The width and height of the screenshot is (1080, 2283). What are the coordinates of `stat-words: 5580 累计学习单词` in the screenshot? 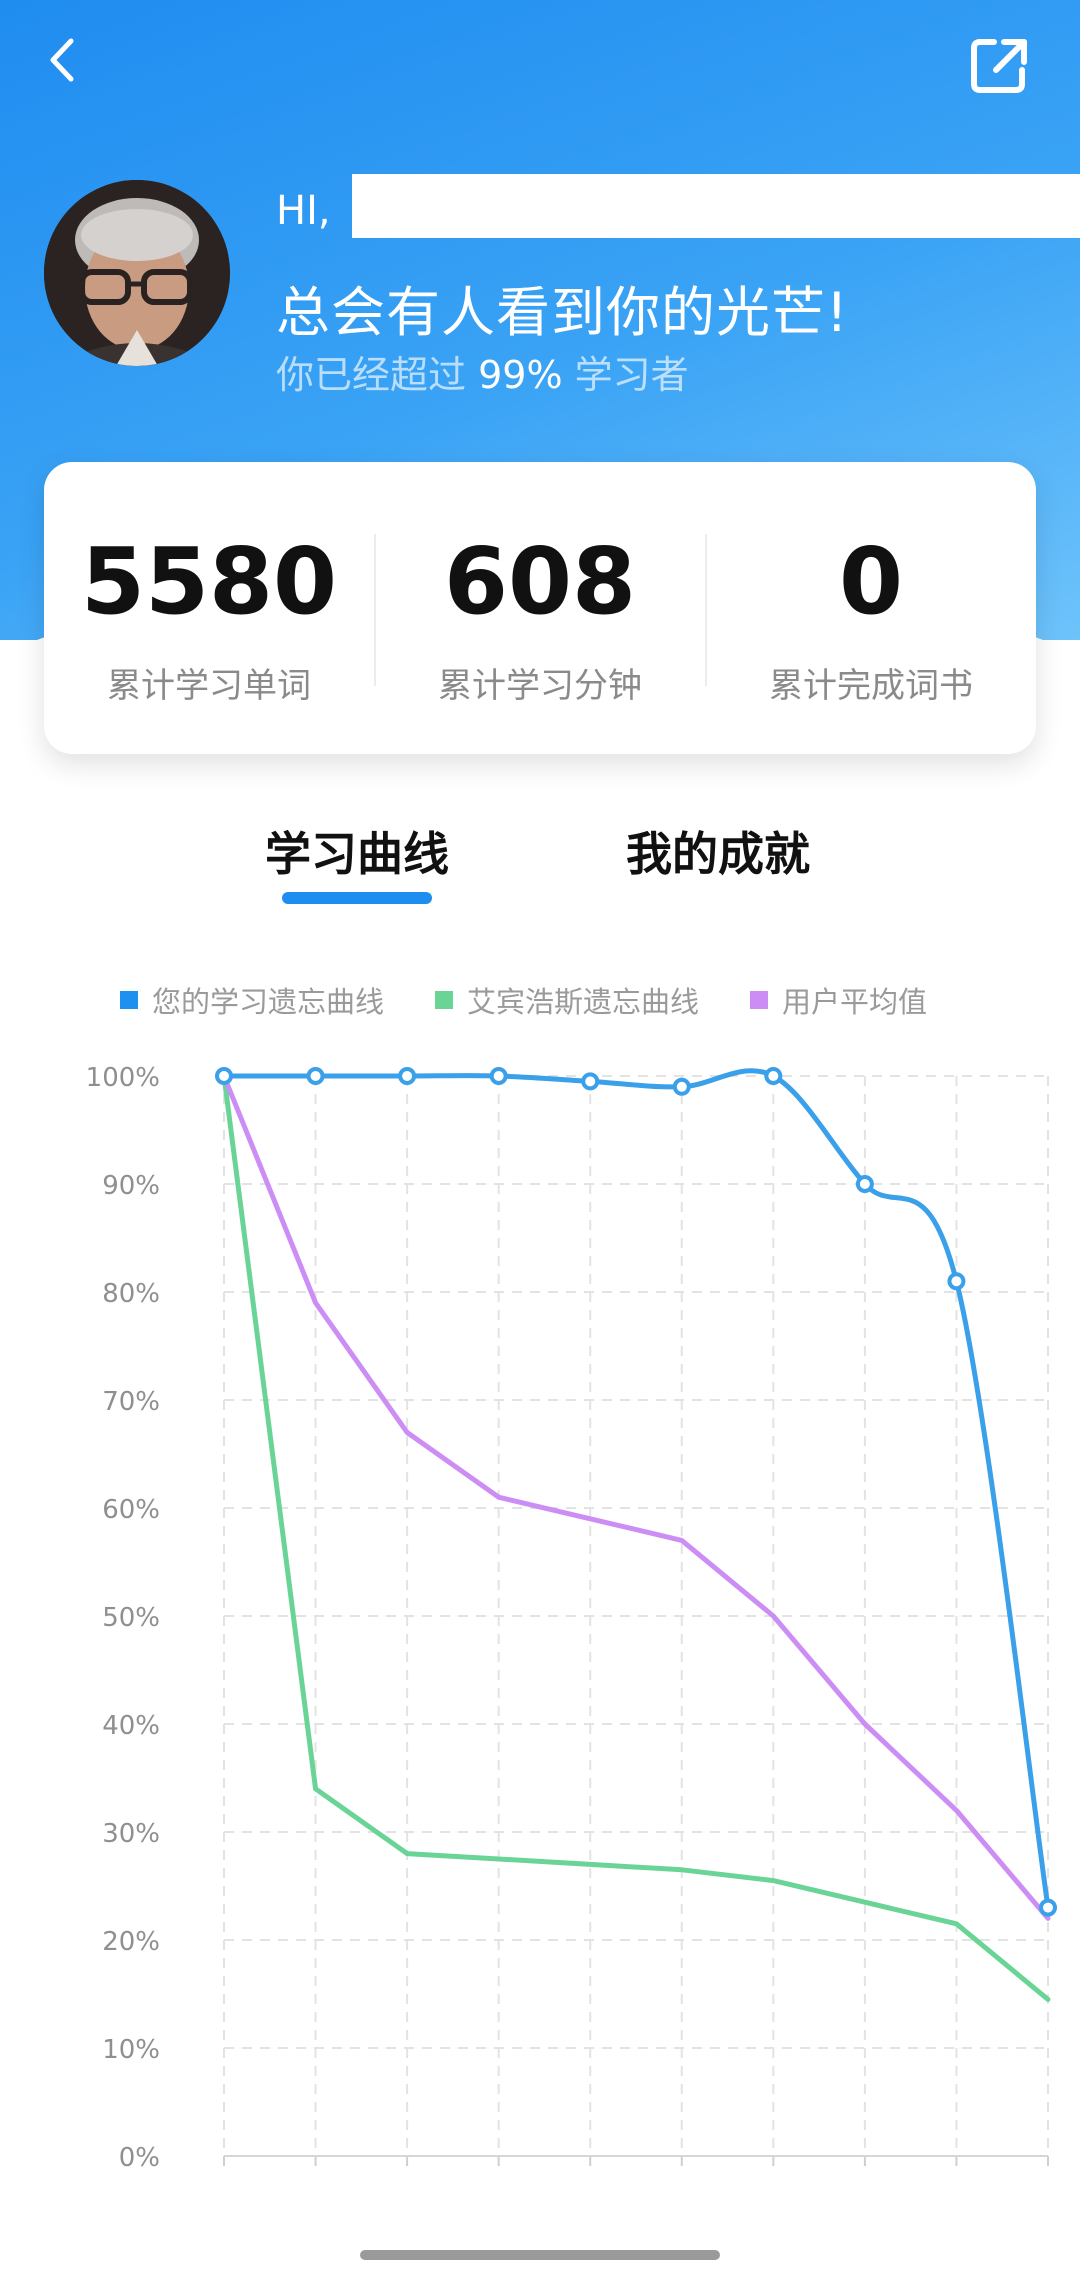 It's located at (209, 608).